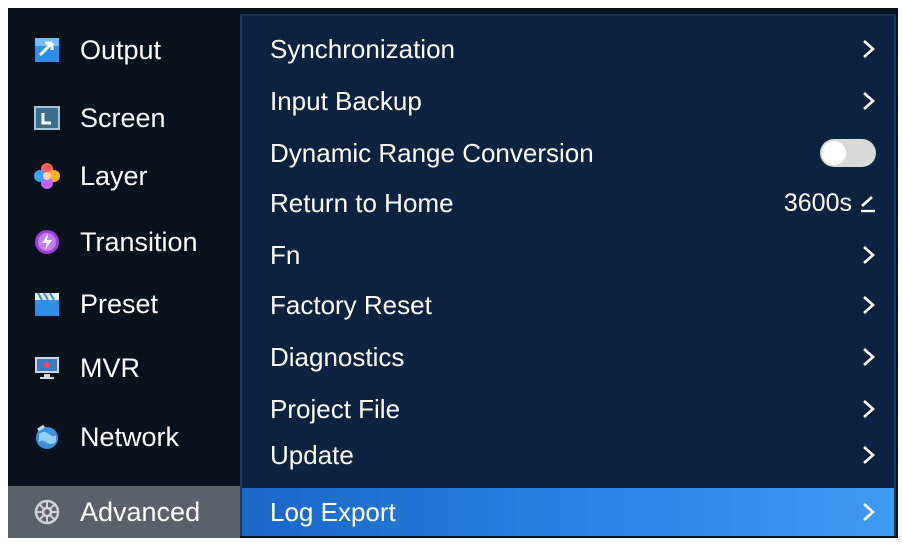 This screenshot has height=545, width=903. Describe the element at coordinates (568, 255) in the screenshot. I see `menu-item-fn: Fn` at that location.